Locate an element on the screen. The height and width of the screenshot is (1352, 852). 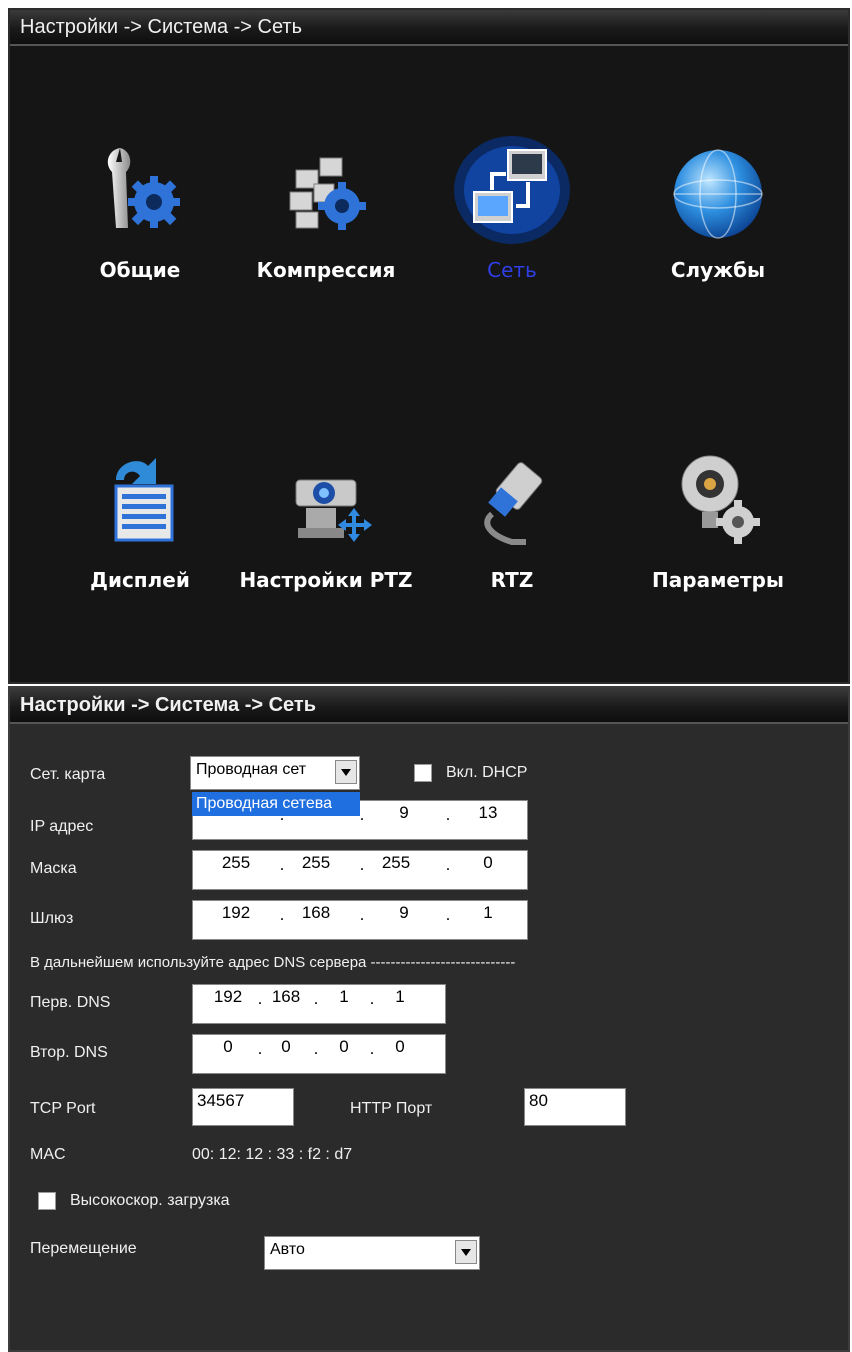
http-port-value: 80 is located at coordinates (538, 1100).